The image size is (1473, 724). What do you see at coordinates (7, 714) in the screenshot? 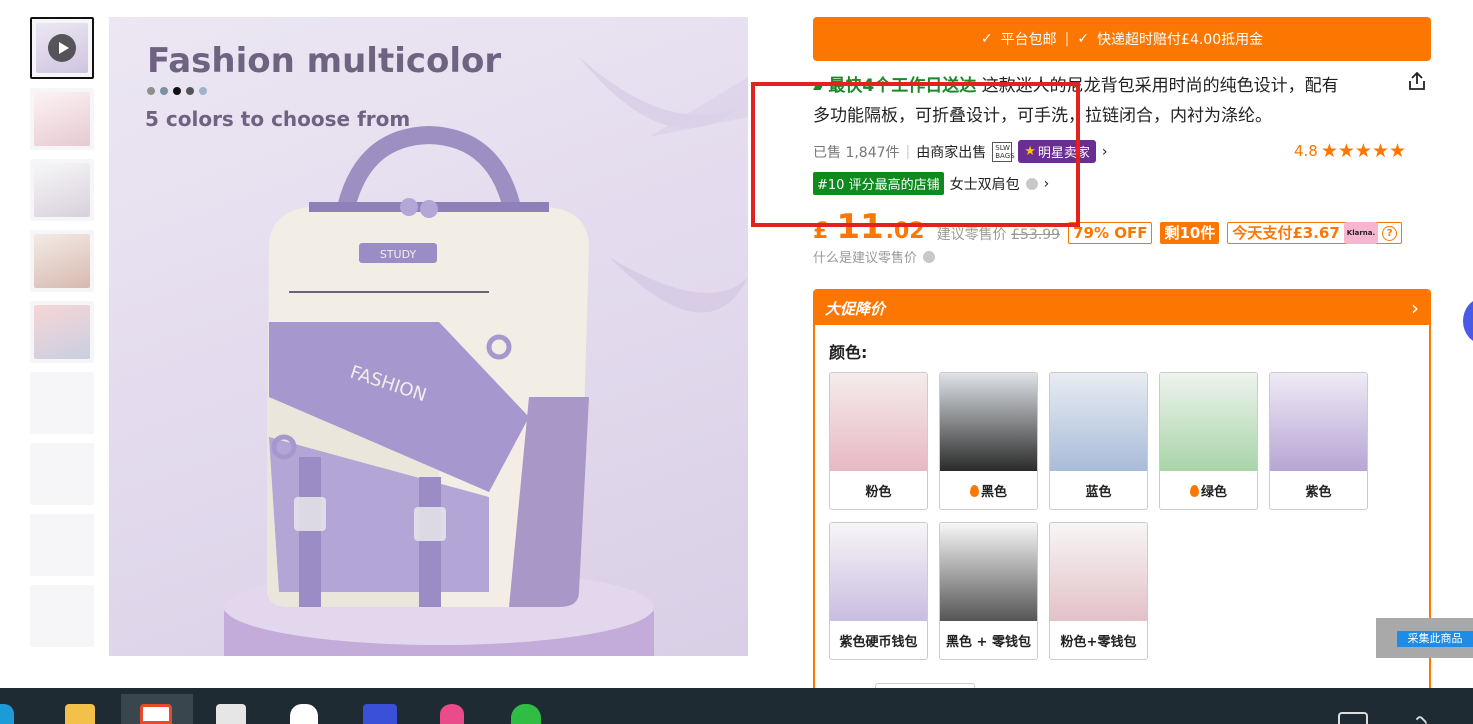
I see `edge-icon` at bounding box center [7, 714].